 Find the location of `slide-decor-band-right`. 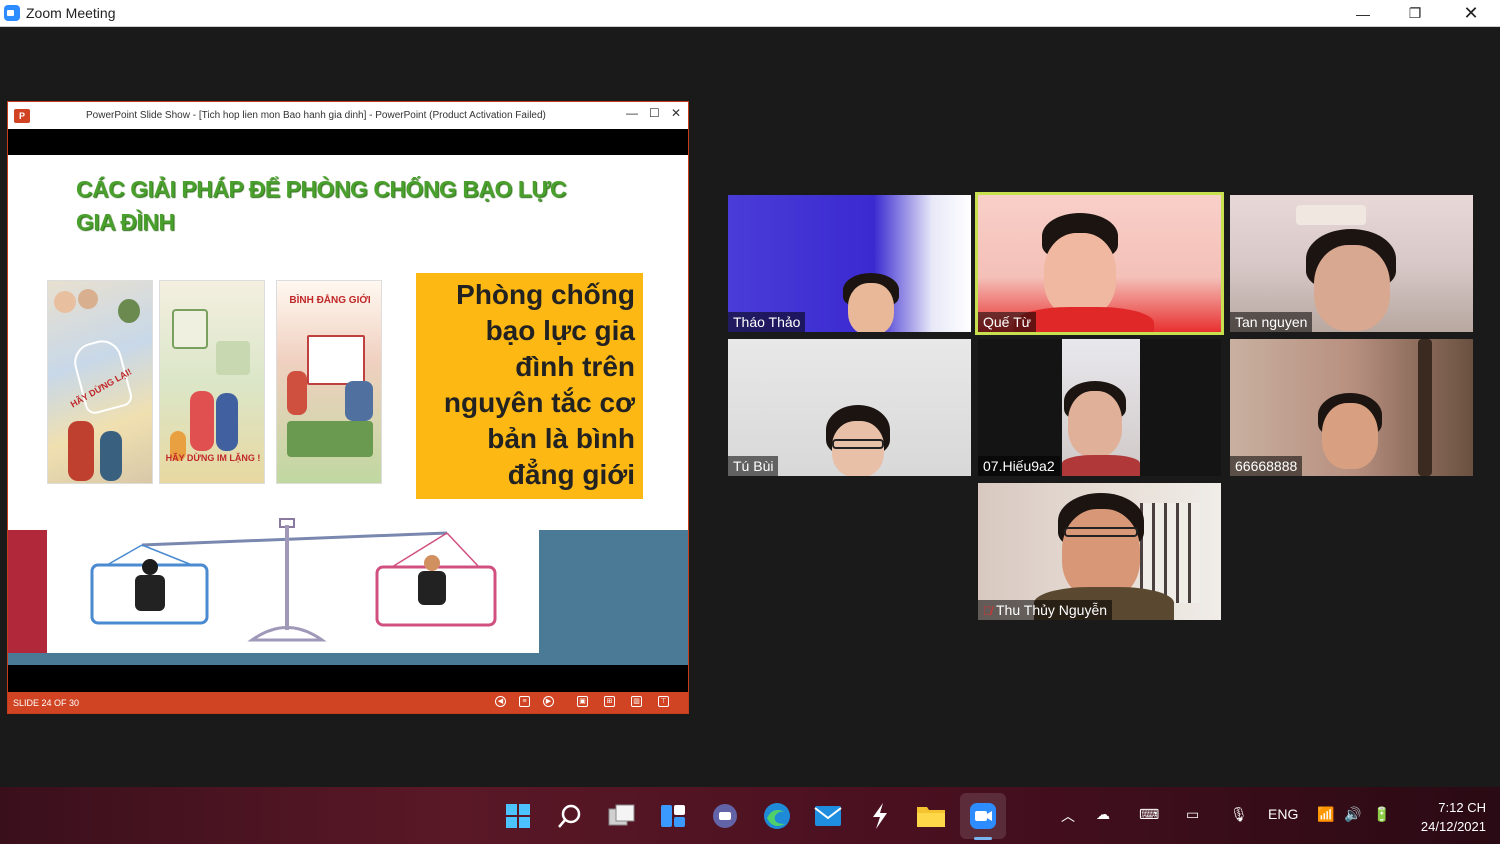

slide-decor-band-right is located at coordinates (613, 597).